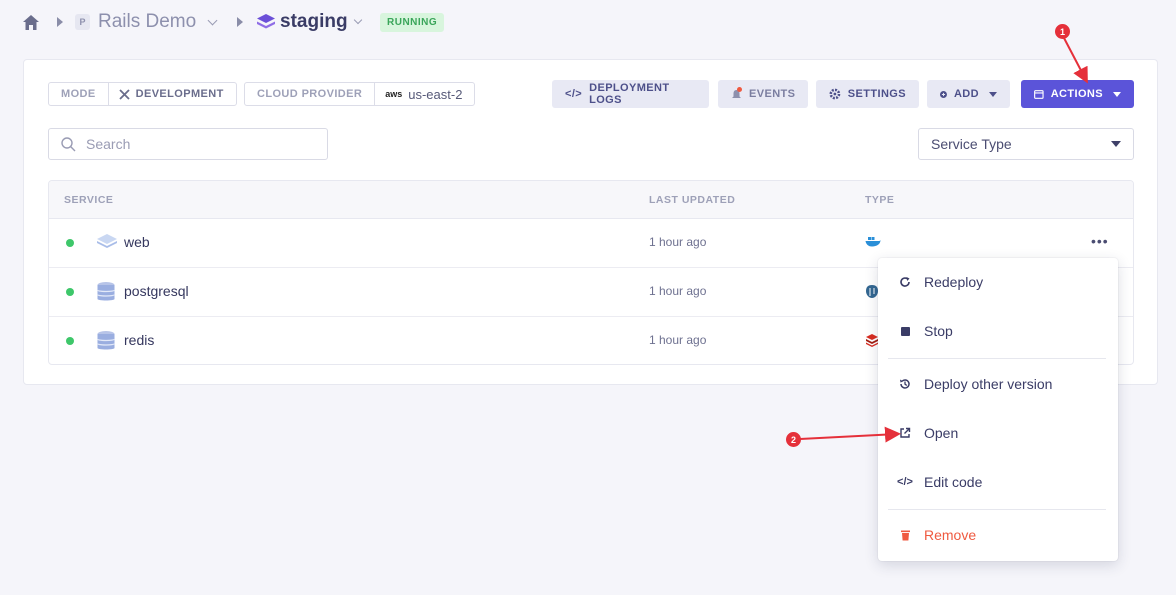 The width and height of the screenshot is (1176, 595). Describe the element at coordinates (739, 89) in the screenshot. I see `notification-dot` at that location.